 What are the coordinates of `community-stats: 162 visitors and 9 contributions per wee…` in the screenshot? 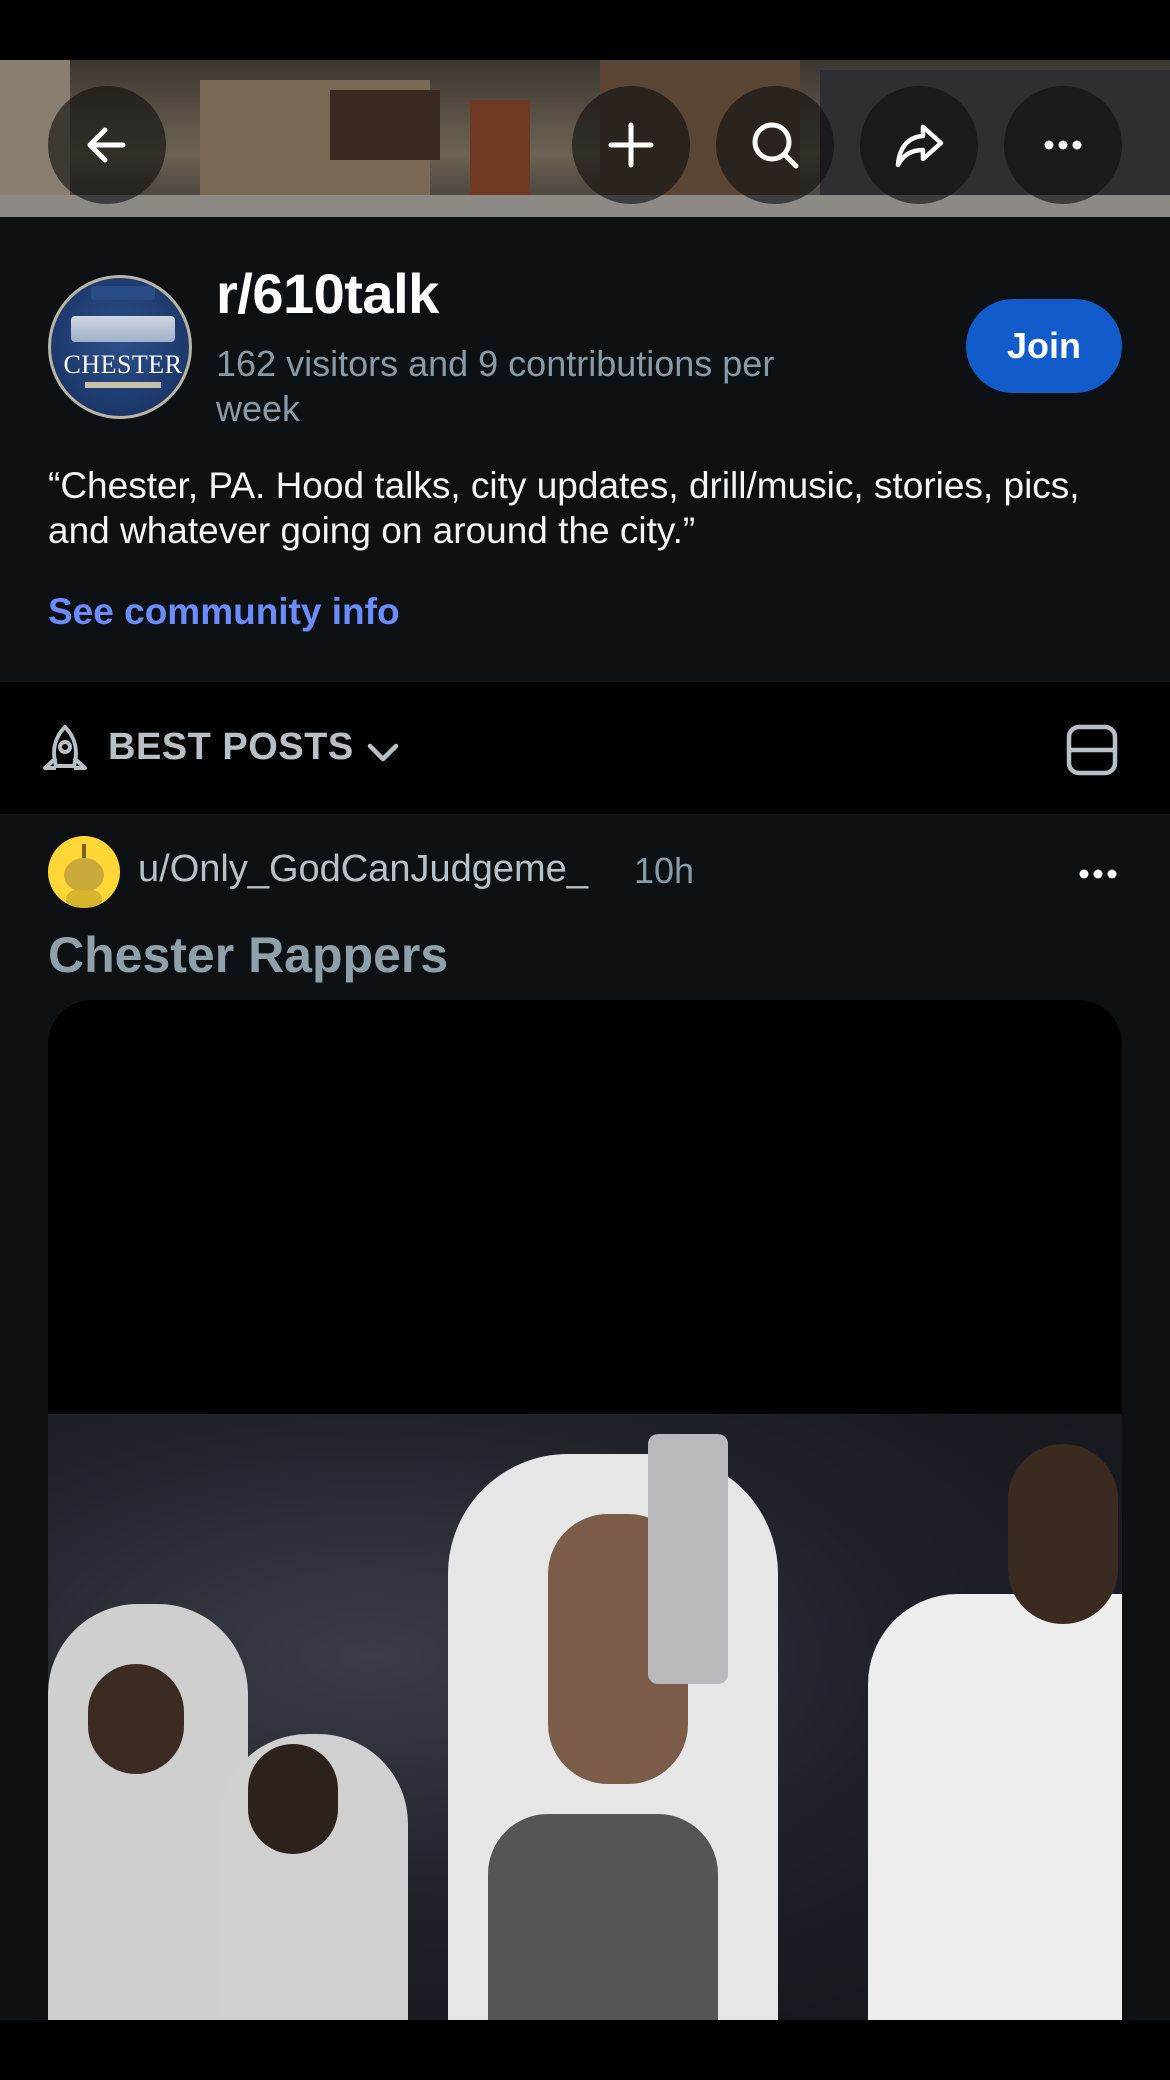 It's located at (495, 386).